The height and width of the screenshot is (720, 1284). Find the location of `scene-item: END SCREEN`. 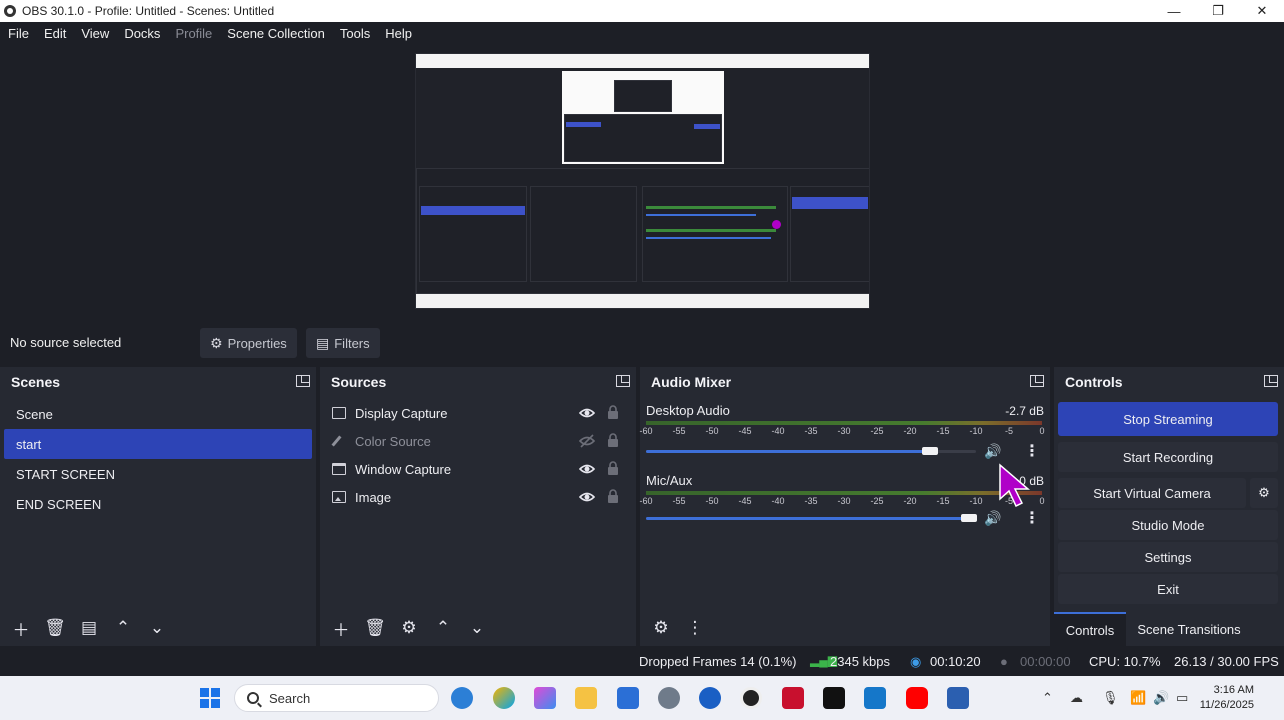

scene-item: END SCREEN is located at coordinates (158, 504).